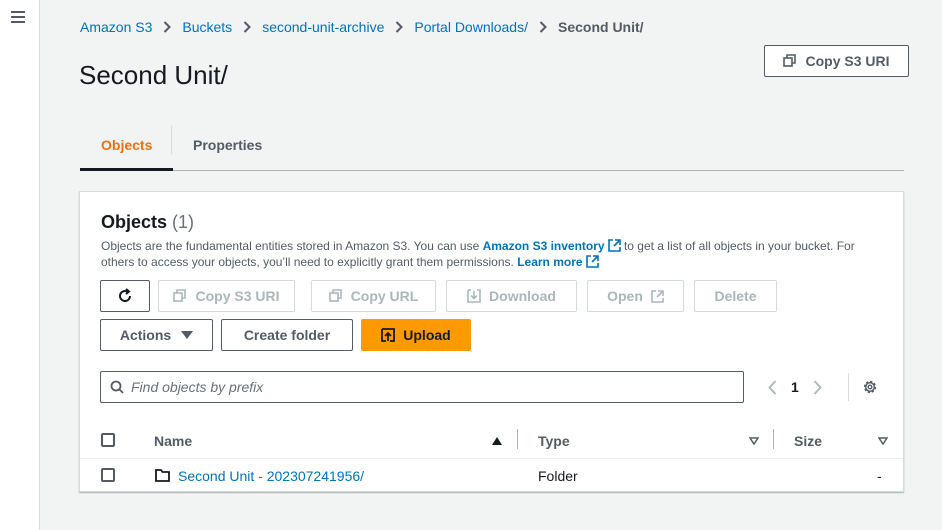 Image resolution: width=942 pixels, height=530 pixels. Describe the element at coordinates (471, 27) in the screenshot. I see `breadcrumb-folder: Portal Downloads/` at that location.